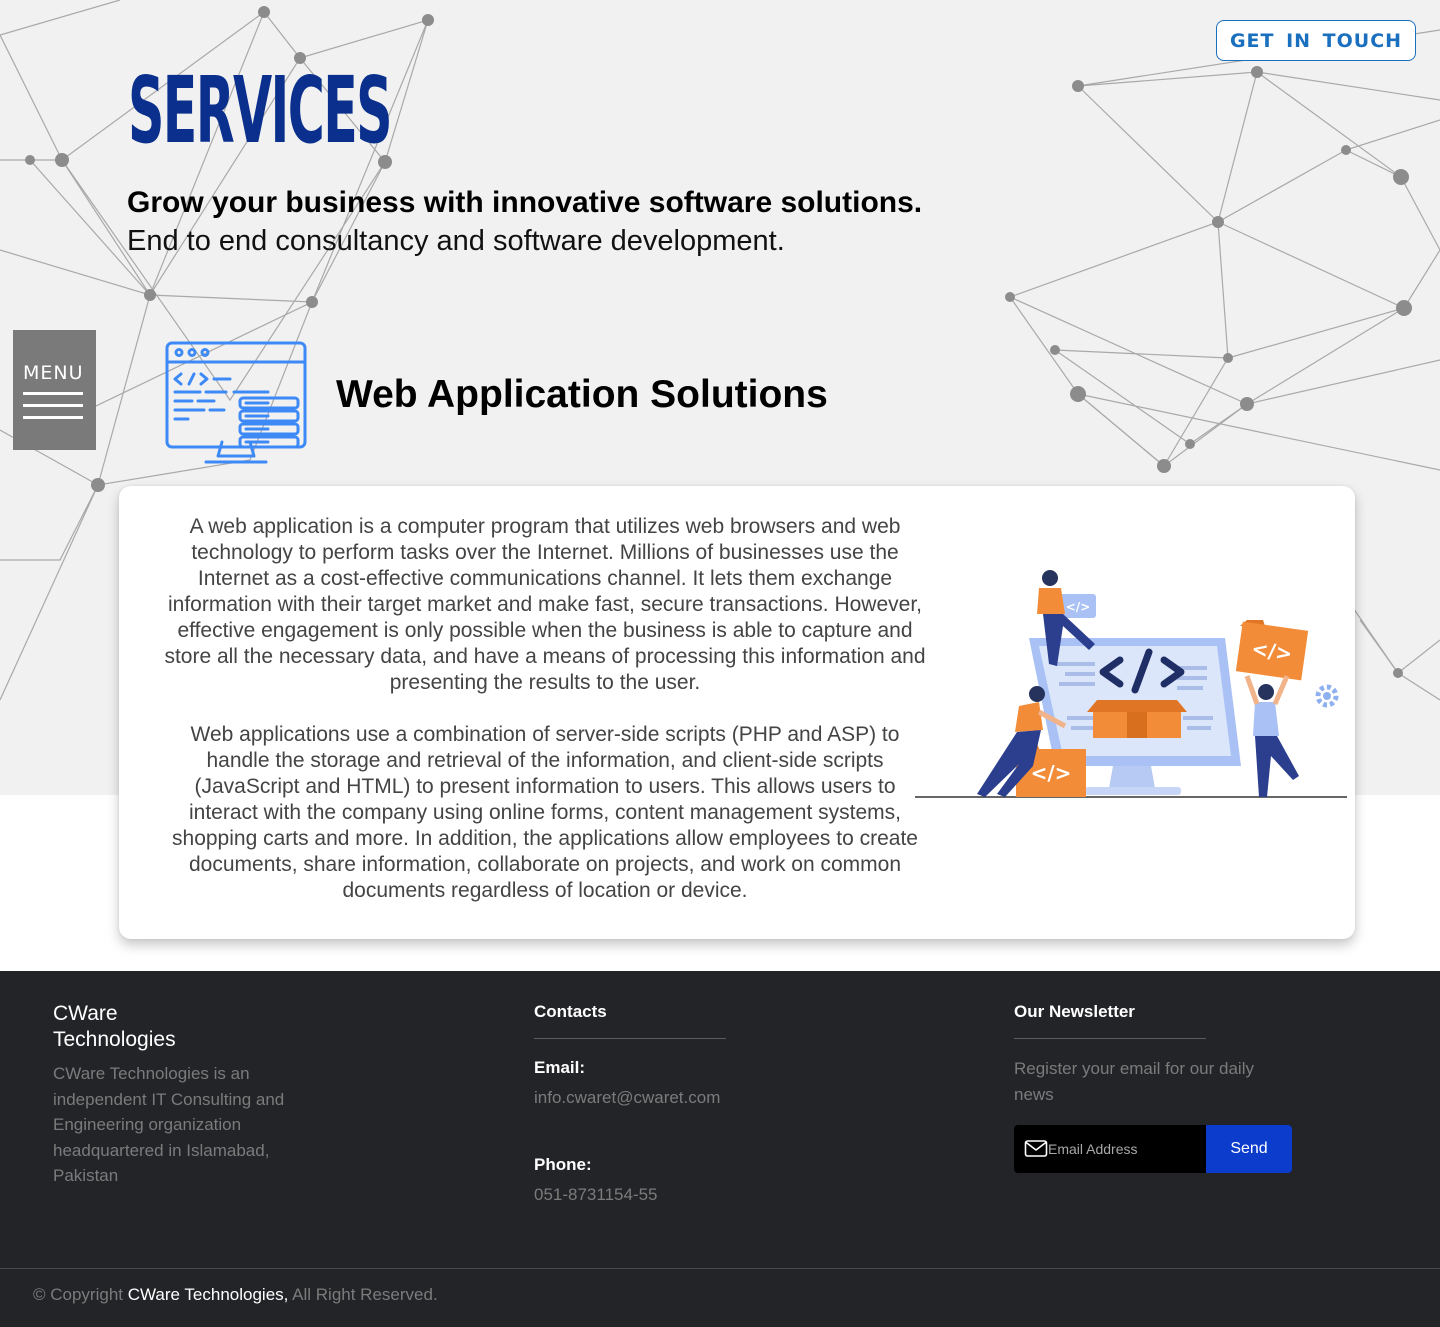 The height and width of the screenshot is (1327, 1440). I want to click on footer-bottom-divider, so click(720, 1268).